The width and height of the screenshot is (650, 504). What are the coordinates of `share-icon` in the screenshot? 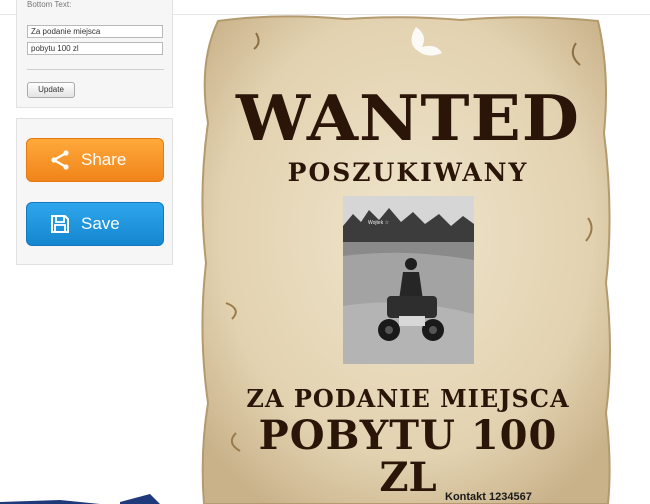 It's located at (60, 160).